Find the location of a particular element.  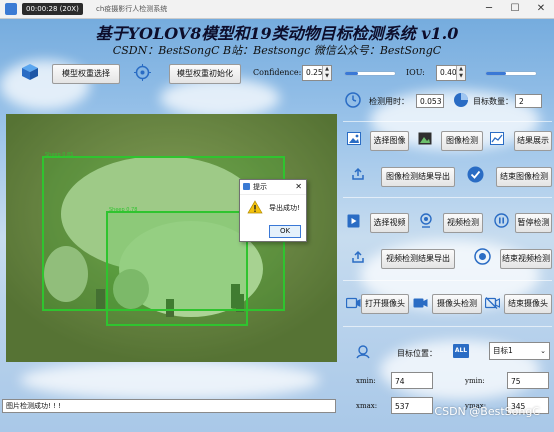

confidence-spinbox: 0.25 ▲ ▼ is located at coordinates (317, 73).